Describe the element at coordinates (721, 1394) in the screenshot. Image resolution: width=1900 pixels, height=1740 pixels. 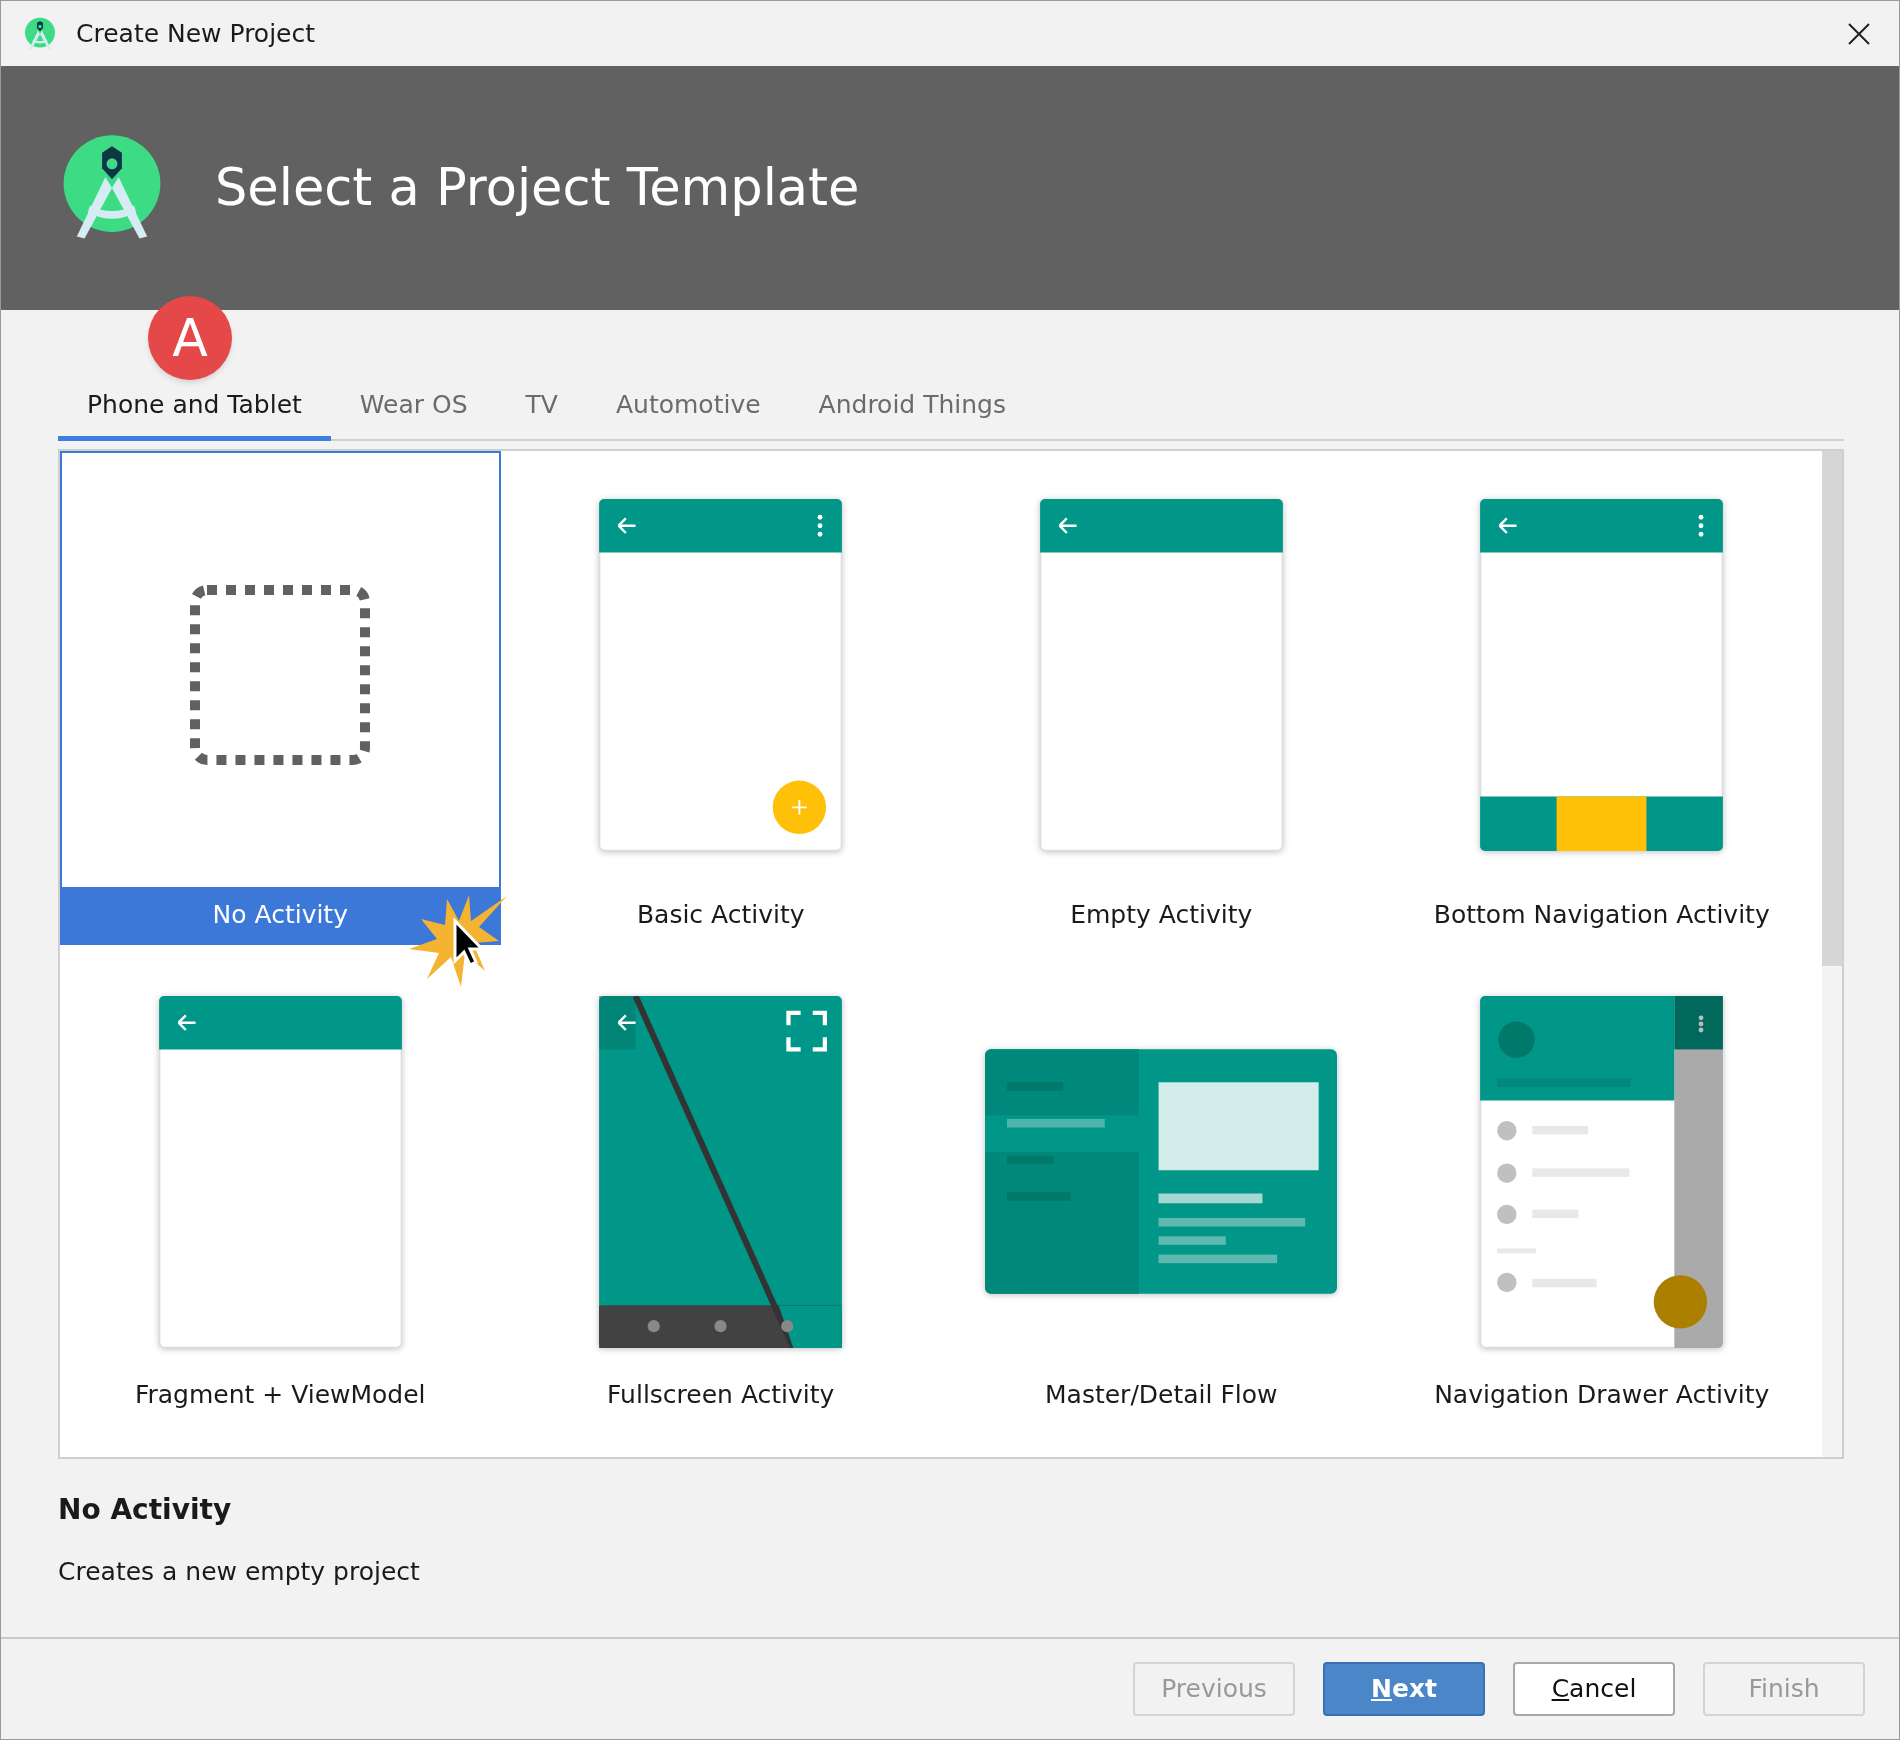
I see `template-label: Fullscreen Activity` at that location.